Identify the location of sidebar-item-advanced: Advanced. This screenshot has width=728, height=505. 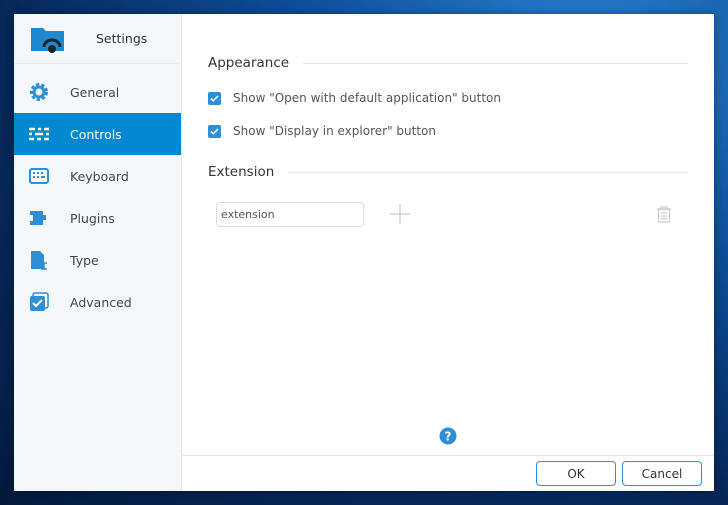
(97, 302).